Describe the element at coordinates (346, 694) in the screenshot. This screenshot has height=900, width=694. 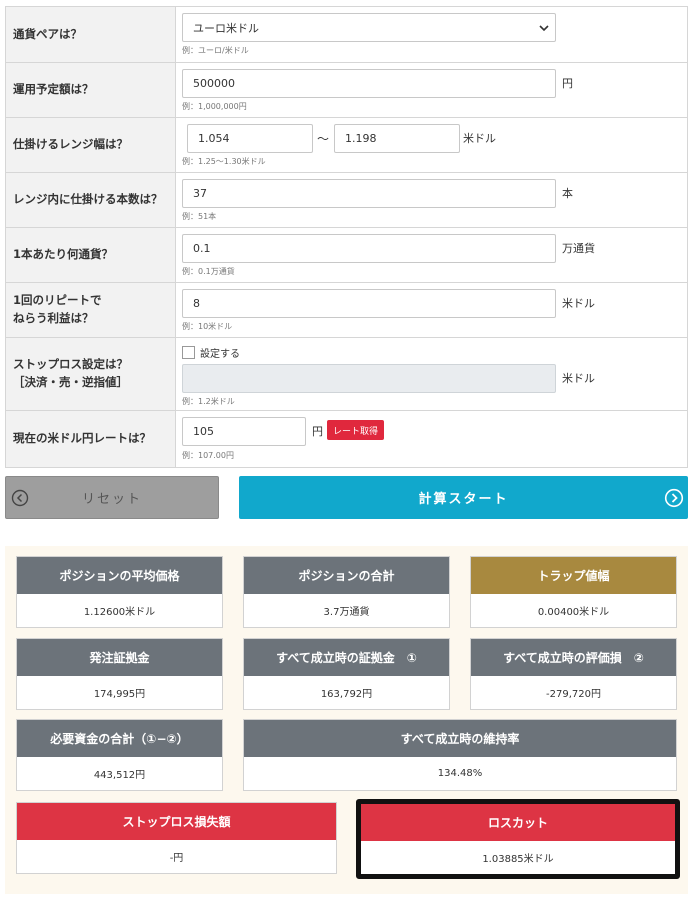
I see `result-value: 163,792円` at that location.